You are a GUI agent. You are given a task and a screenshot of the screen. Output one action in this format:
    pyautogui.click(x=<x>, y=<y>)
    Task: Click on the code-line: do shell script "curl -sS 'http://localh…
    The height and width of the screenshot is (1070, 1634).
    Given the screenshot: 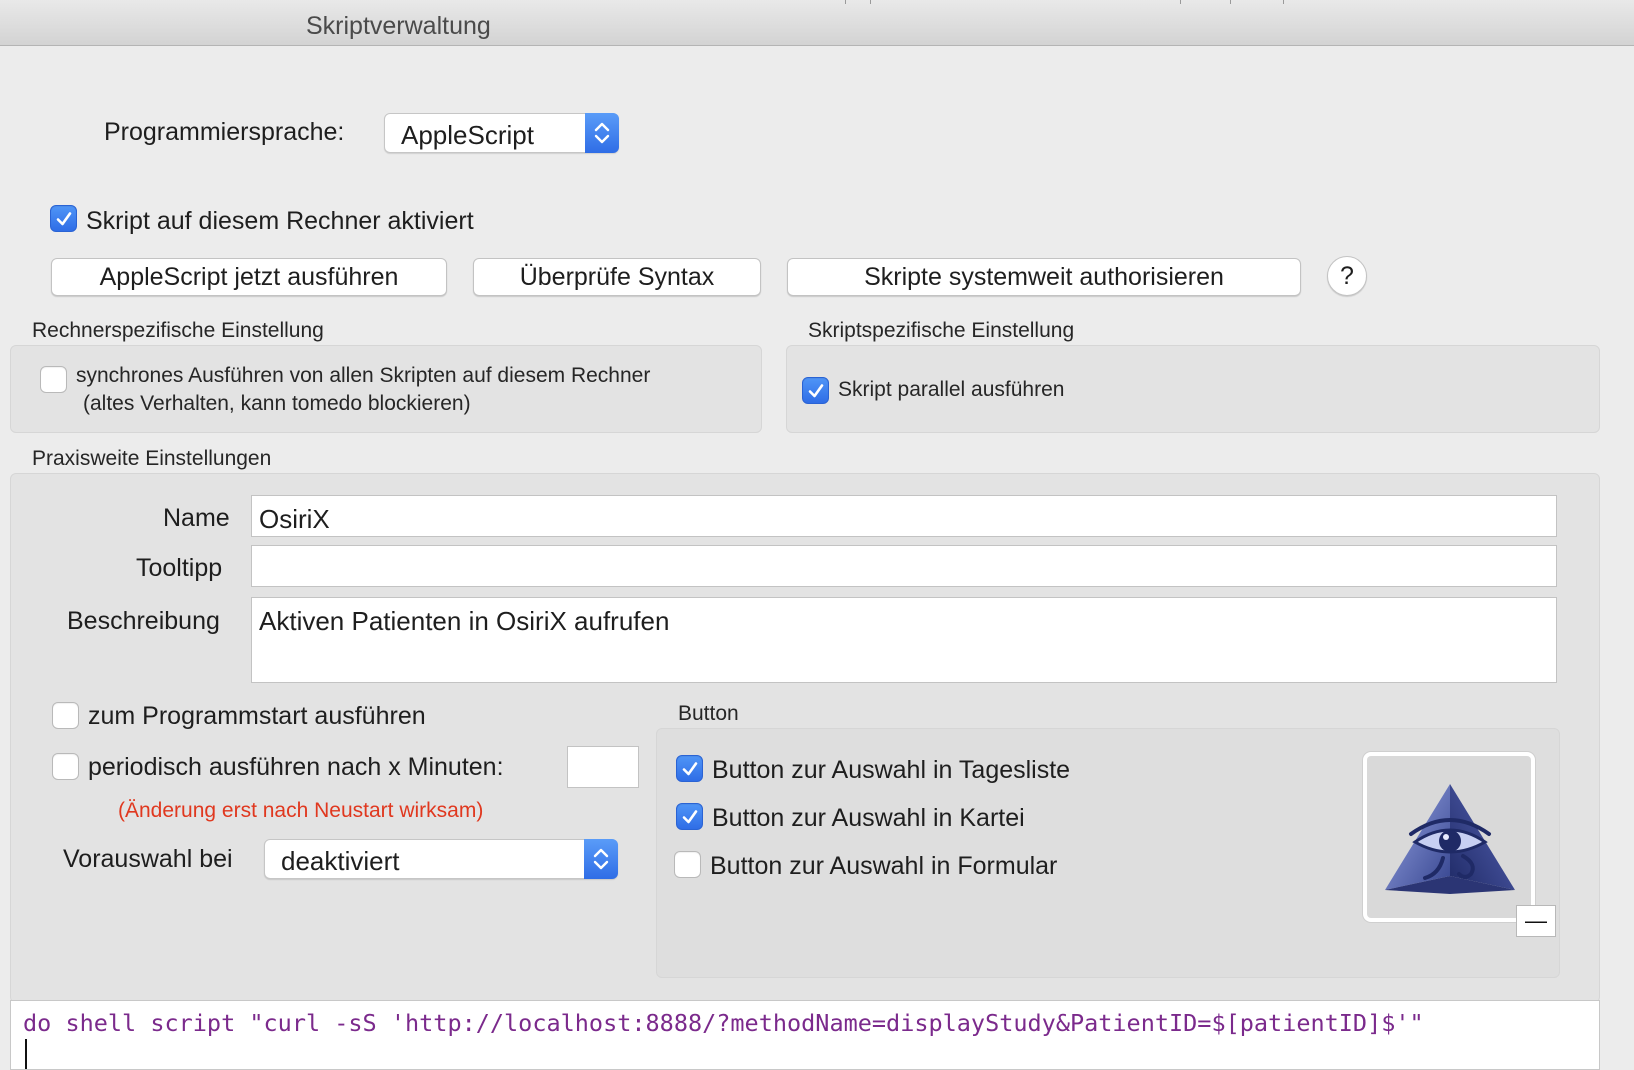 What is the action you would take?
    pyautogui.click(x=723, y=1023)
    